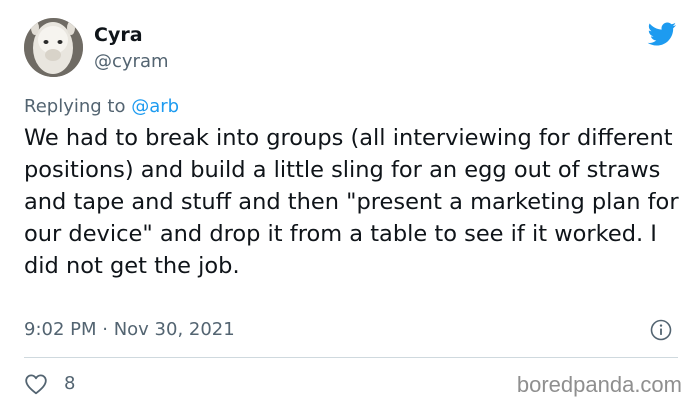  Describe the element at coordinates (129, 330) in the screenshot. I see `tweet-timestamp: 9:02 PM · Nov 30, 2021` at that location.